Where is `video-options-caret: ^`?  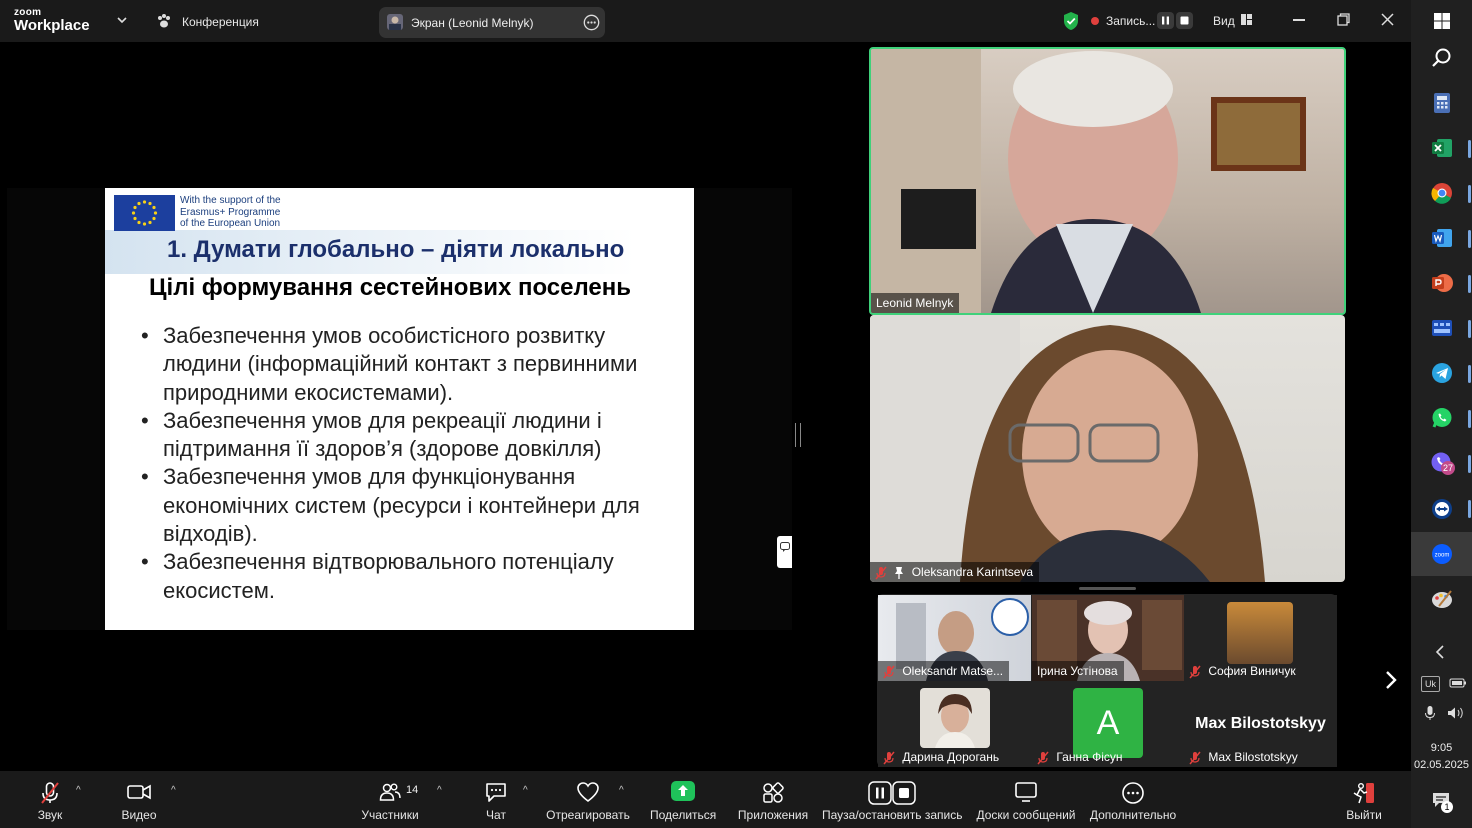
video-options-caret: ^ is located at coordinates (173, 790).